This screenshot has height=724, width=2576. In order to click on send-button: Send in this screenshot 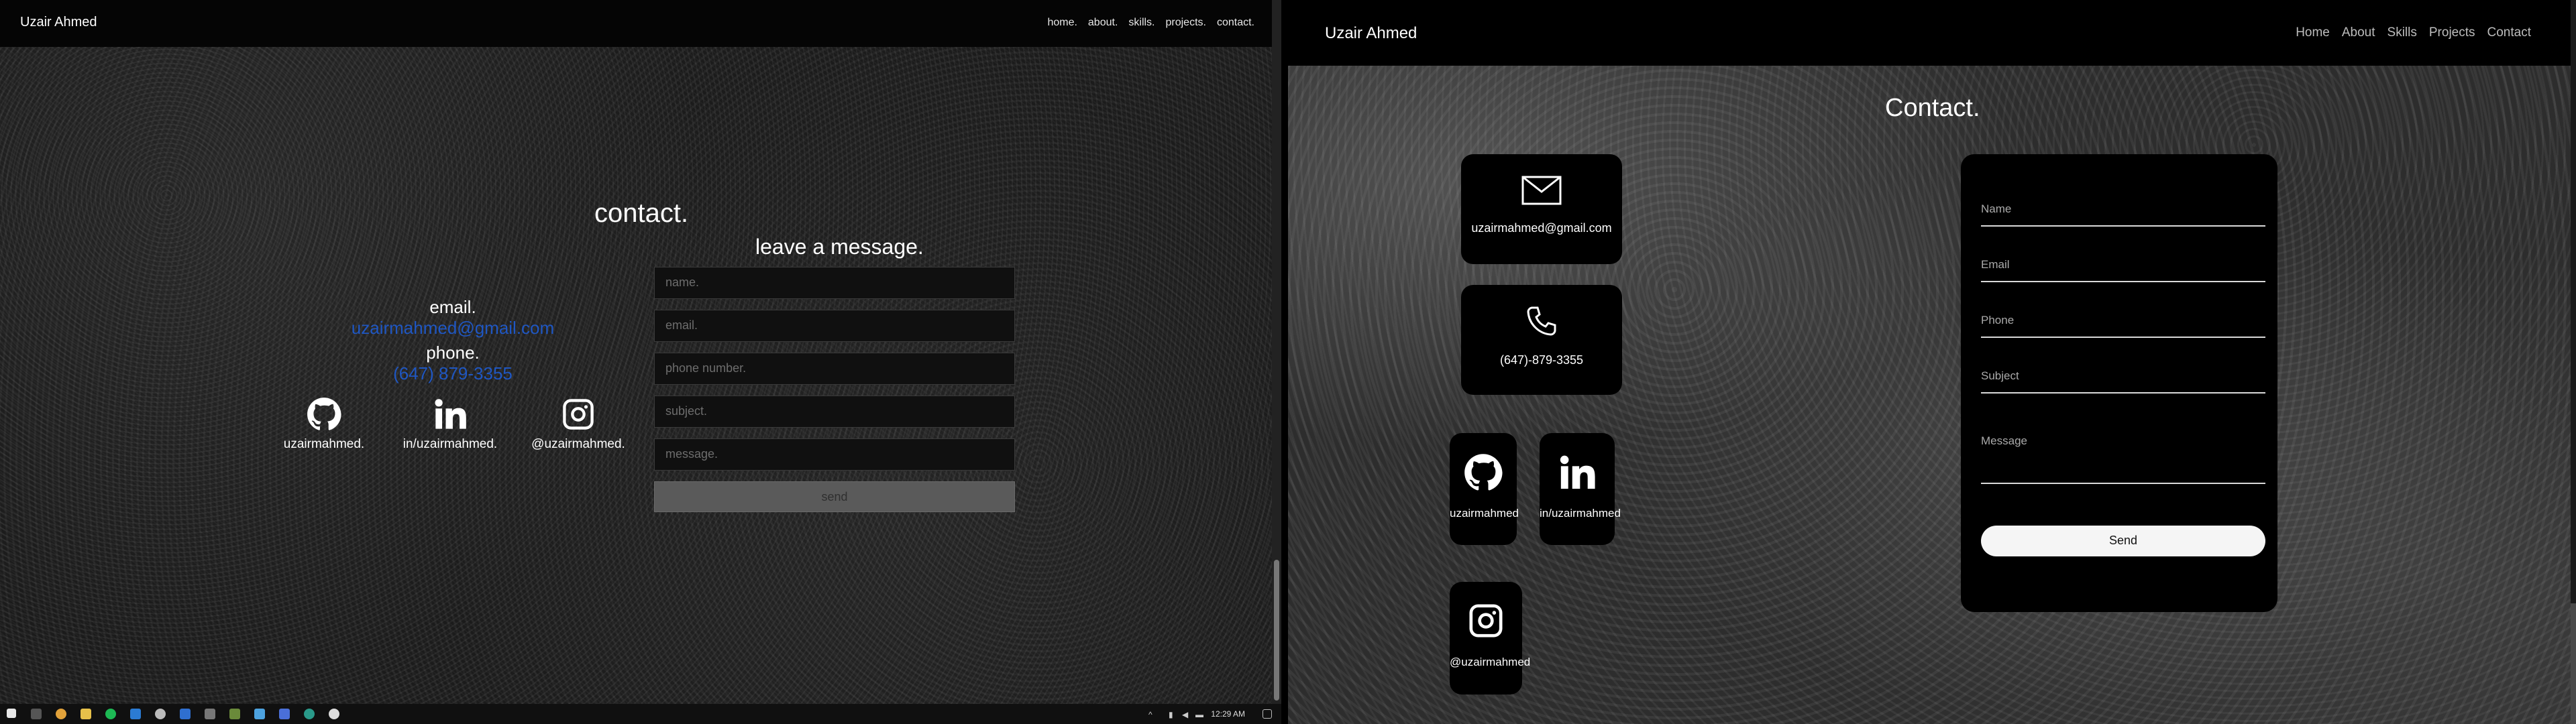, I will do `click(2123, 541)`.